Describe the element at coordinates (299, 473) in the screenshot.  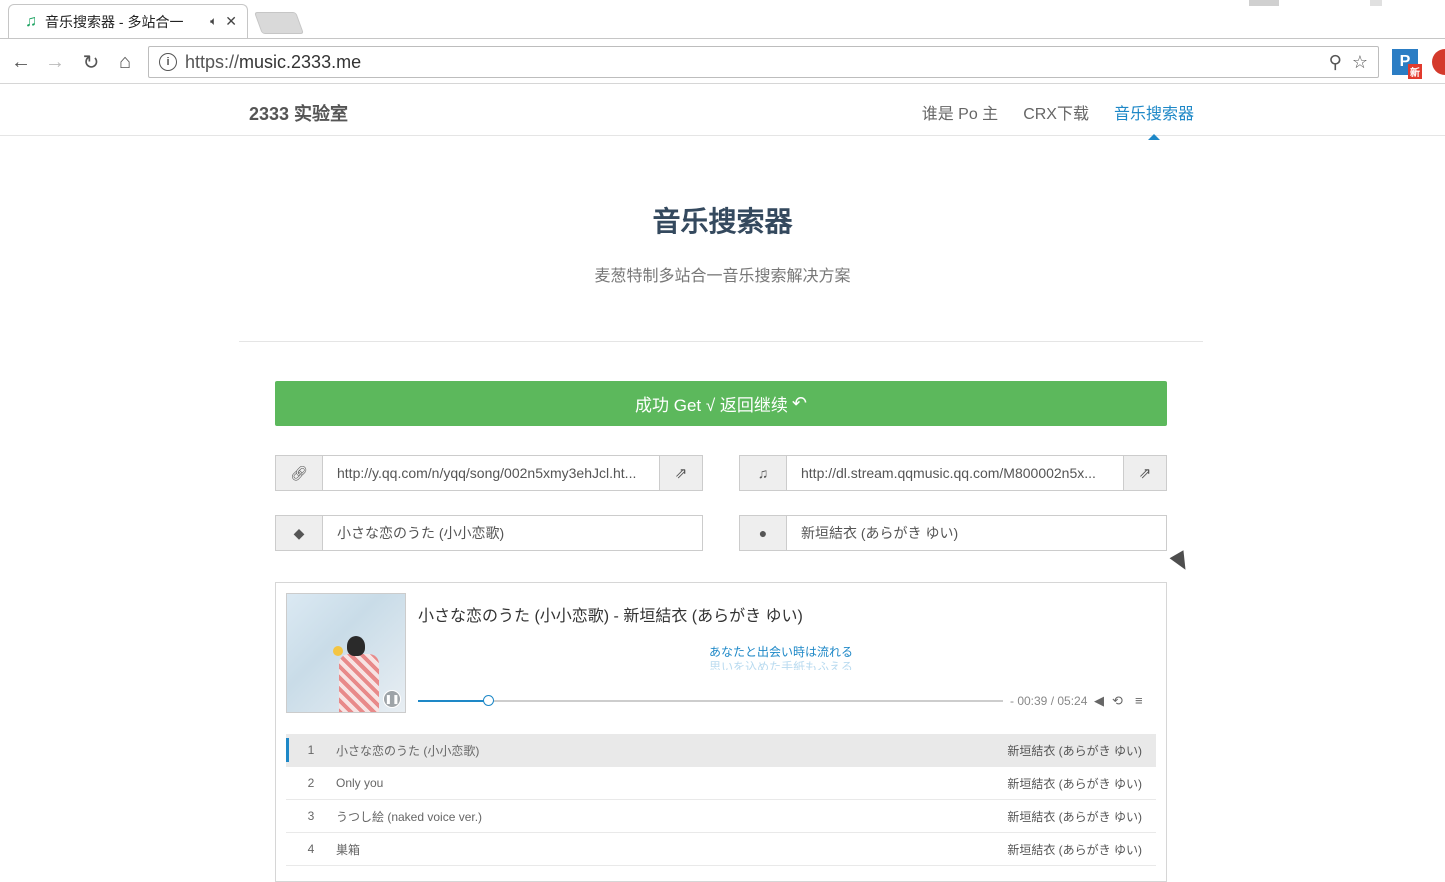
I see `link-icon: 🔗︎` at that location.